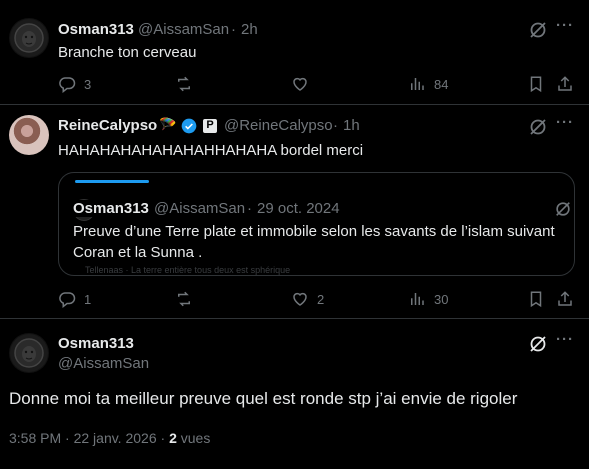  I want to click on tweet-text: Branche ton cerveau, so click(127, 52).